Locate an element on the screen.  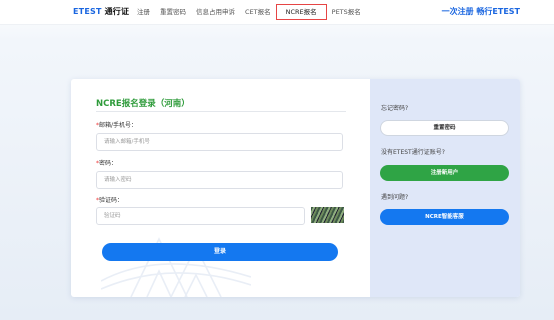
nav-register: 注册 is located at coordinates (143, 12).